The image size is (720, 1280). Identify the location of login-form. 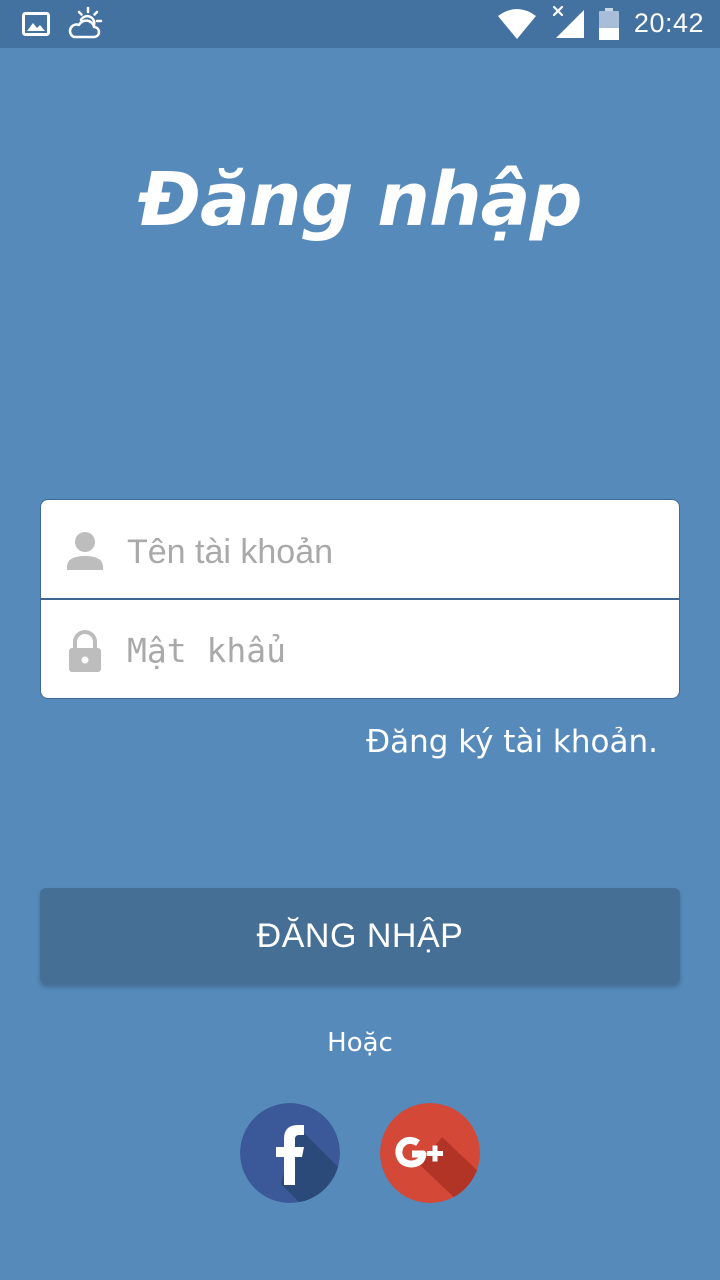
(360, 599).